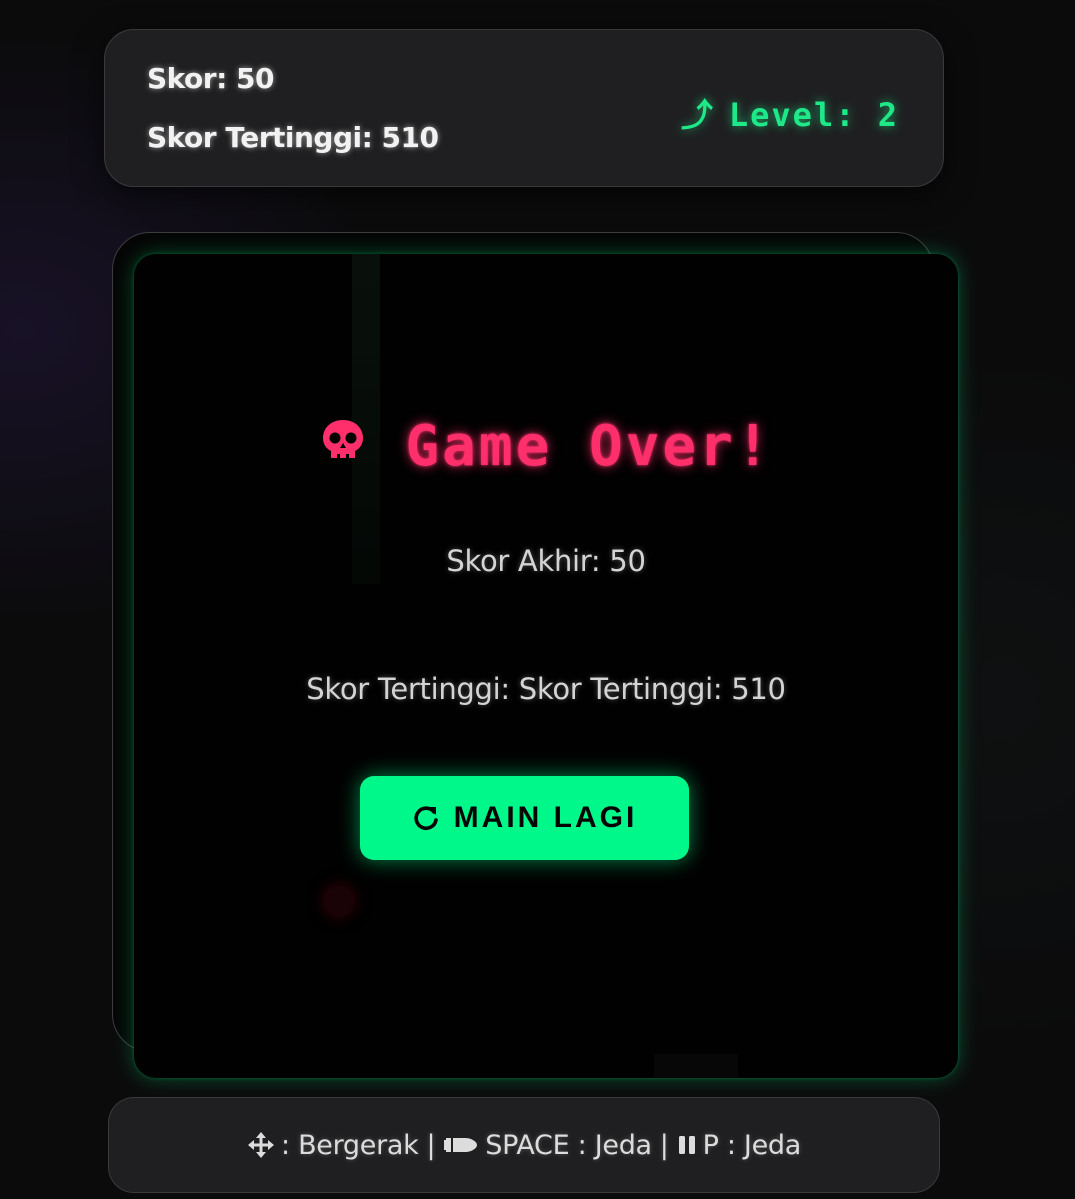  I want to click on redo-icon, so click(426, 818).